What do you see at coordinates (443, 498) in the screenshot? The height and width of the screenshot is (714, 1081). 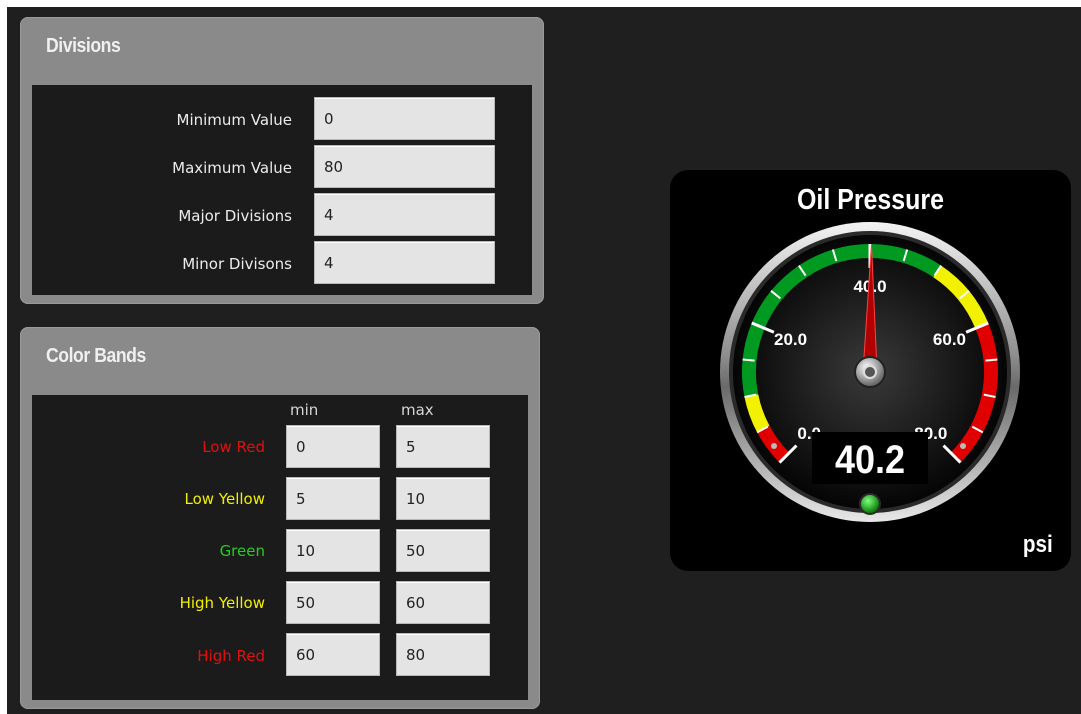 I see `low-yellow-max-input` at bounding box center [443, 498].